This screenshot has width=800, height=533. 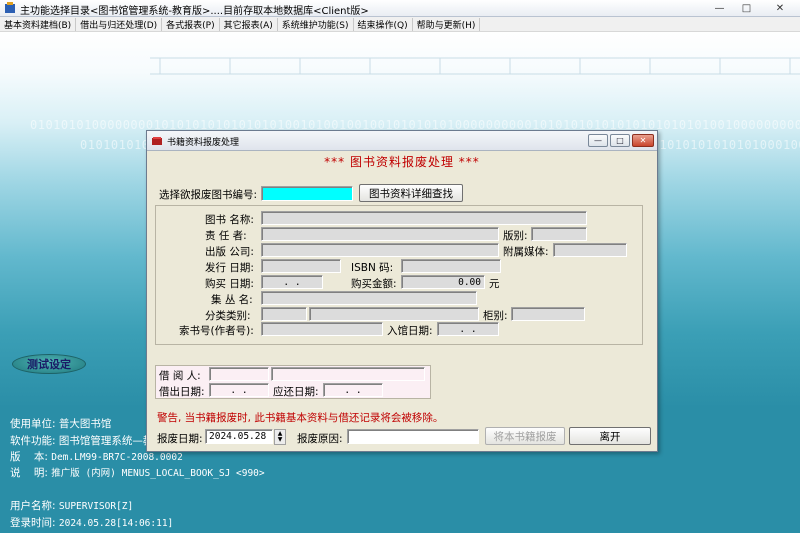 What do you see at coordinates (106, 441) in the screenshot?
I see `function-value: 图书馆管理系统—教` at bounding box center [106, 441].